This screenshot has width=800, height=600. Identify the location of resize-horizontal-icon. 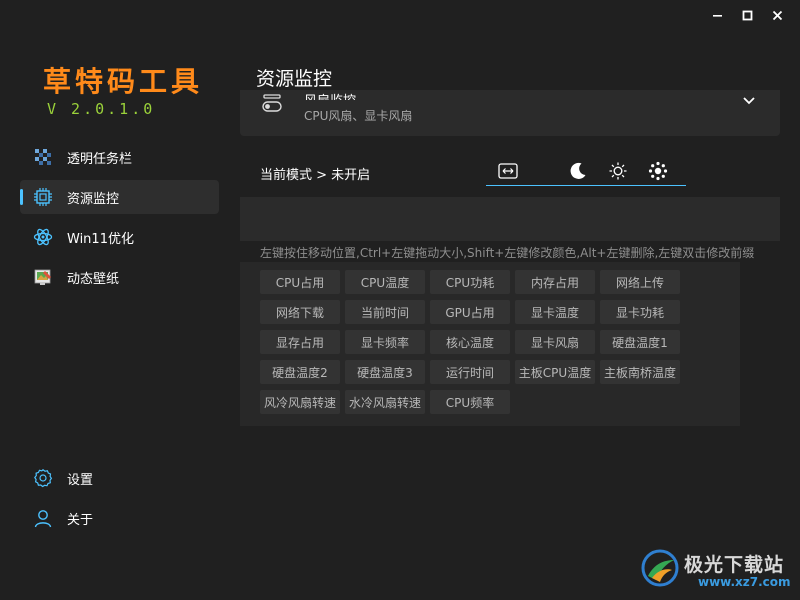
(508, 171).